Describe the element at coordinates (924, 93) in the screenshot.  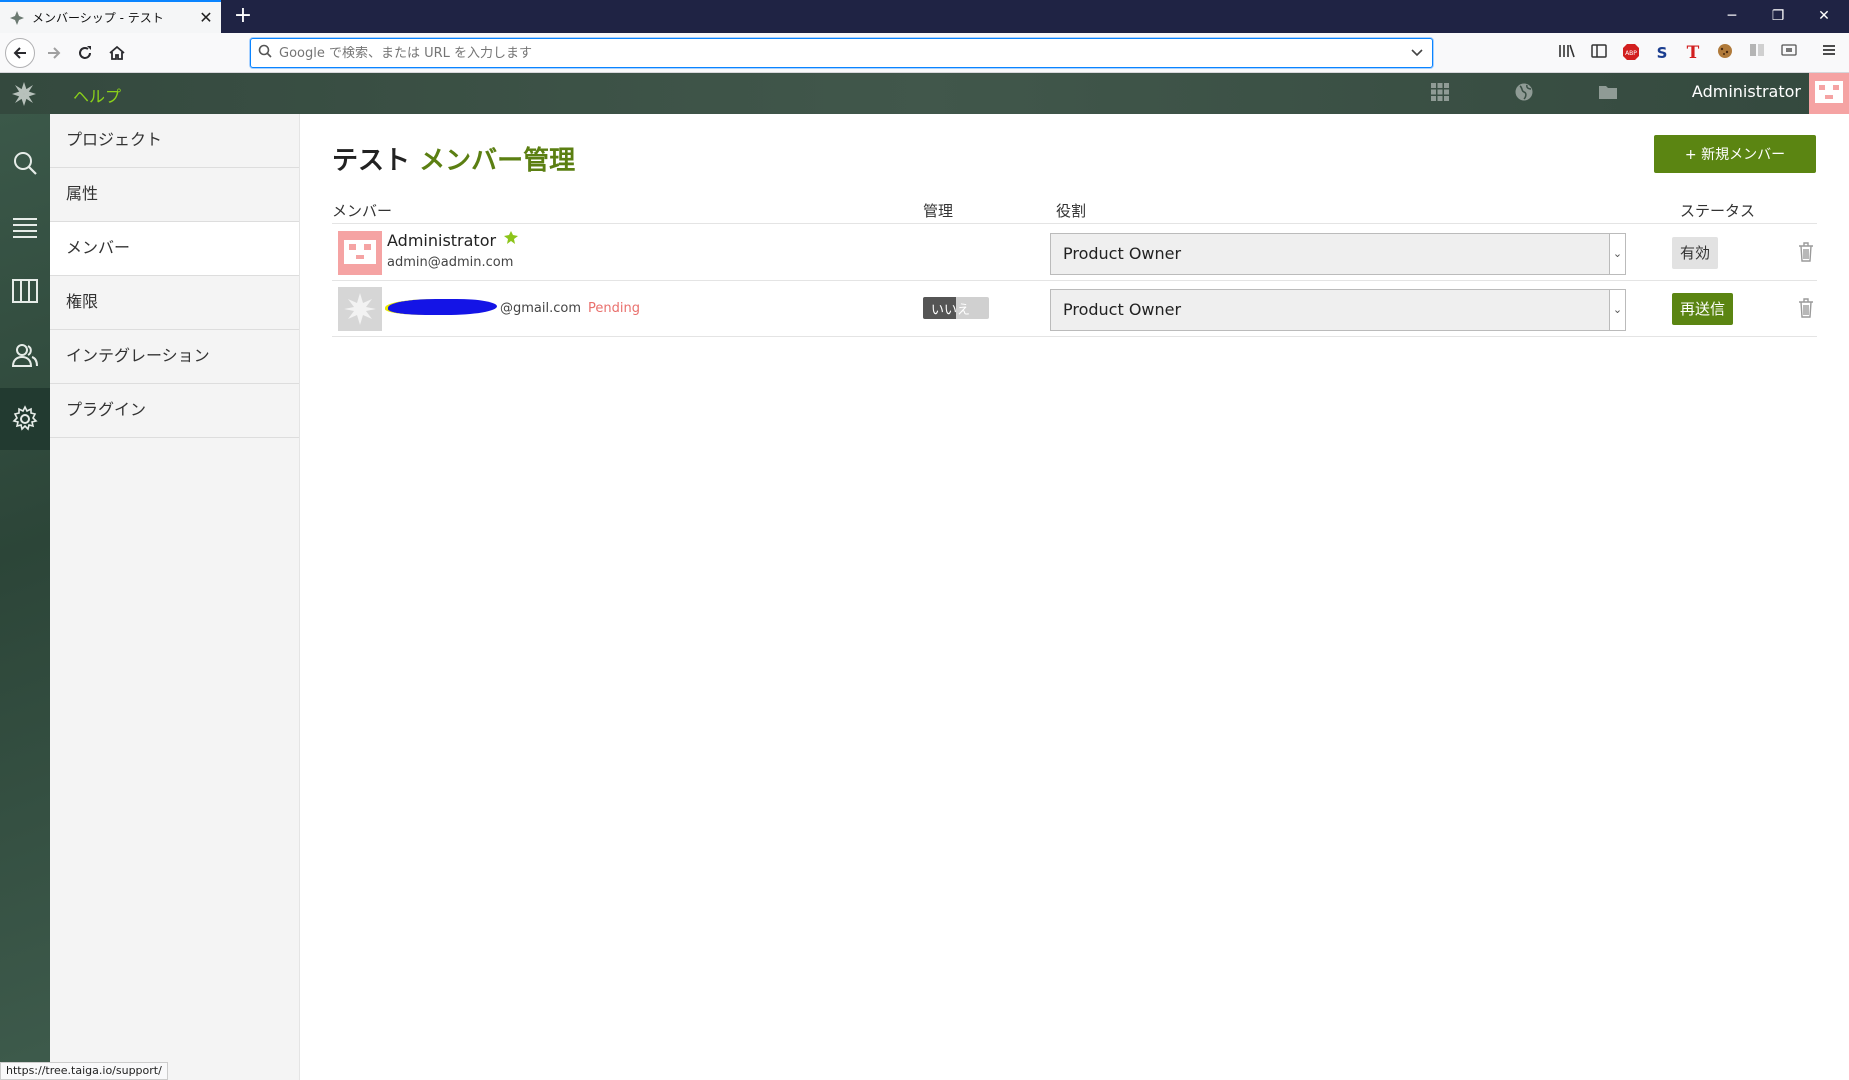
I see `app-header: ヘルプ Administrator` at that location.